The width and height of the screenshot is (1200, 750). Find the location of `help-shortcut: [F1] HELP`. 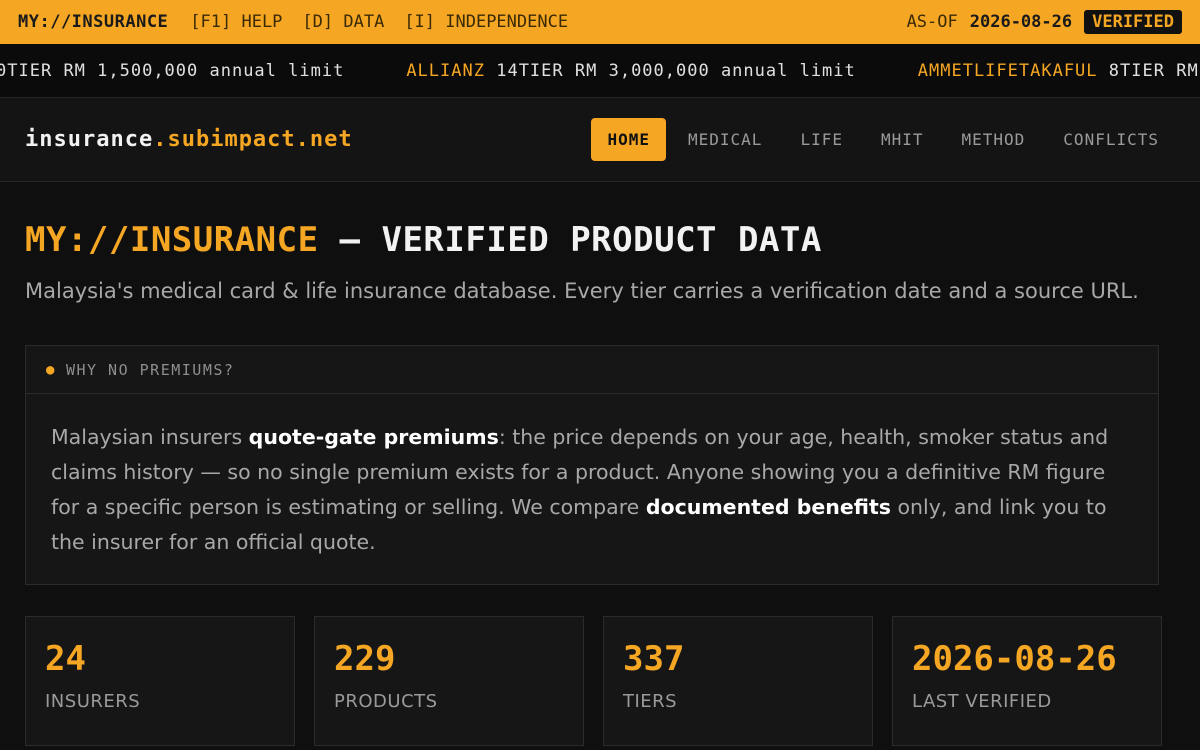

help-shortcut: [F1] HELP is located at coordinates (236, 22).